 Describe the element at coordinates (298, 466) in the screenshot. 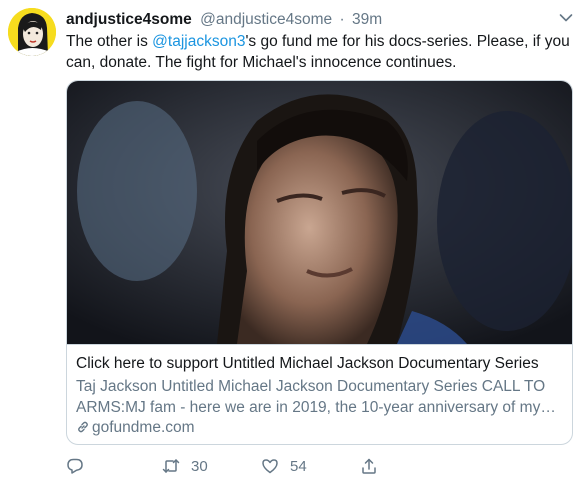

I see `like-count: 54` at that location.